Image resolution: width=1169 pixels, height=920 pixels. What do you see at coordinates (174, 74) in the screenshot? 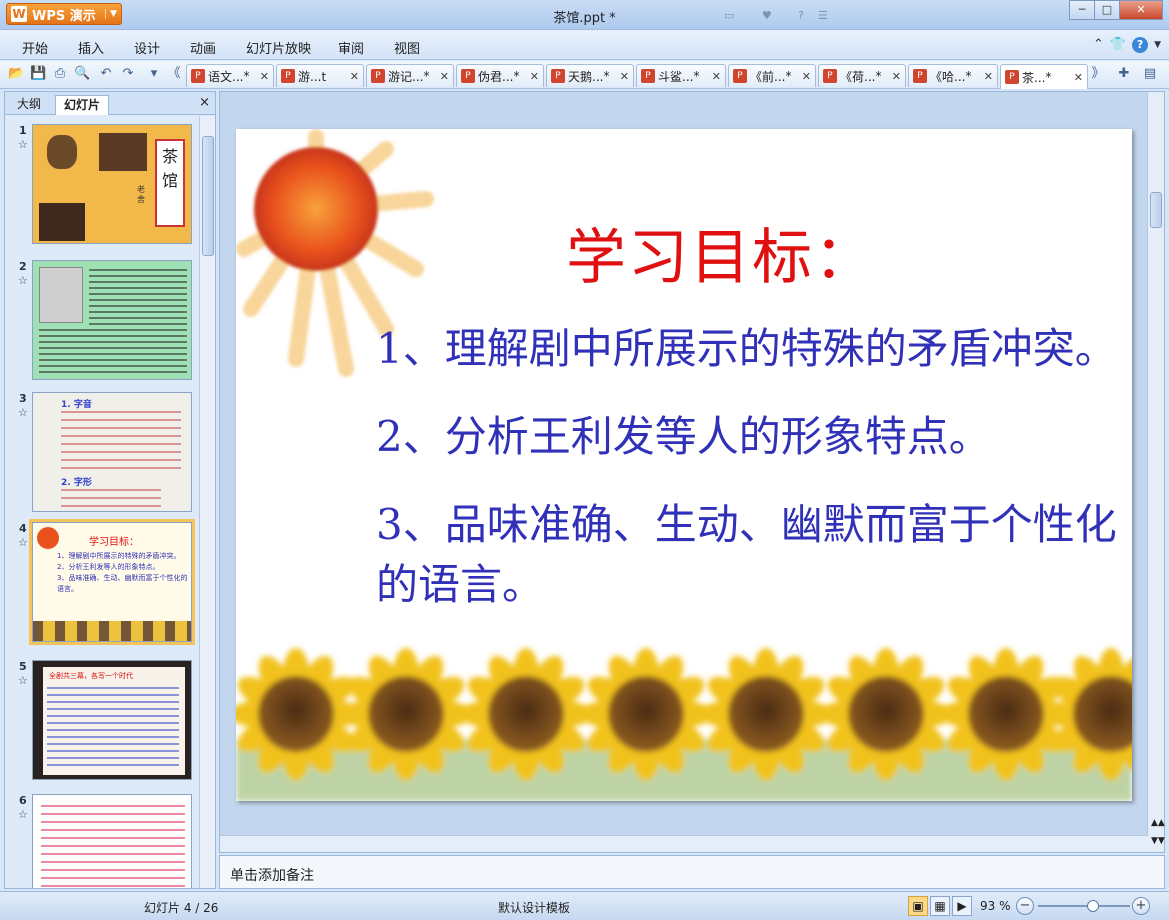
I see `tabs-scroll-left-icon: 《` at bounding box center [174, 74].